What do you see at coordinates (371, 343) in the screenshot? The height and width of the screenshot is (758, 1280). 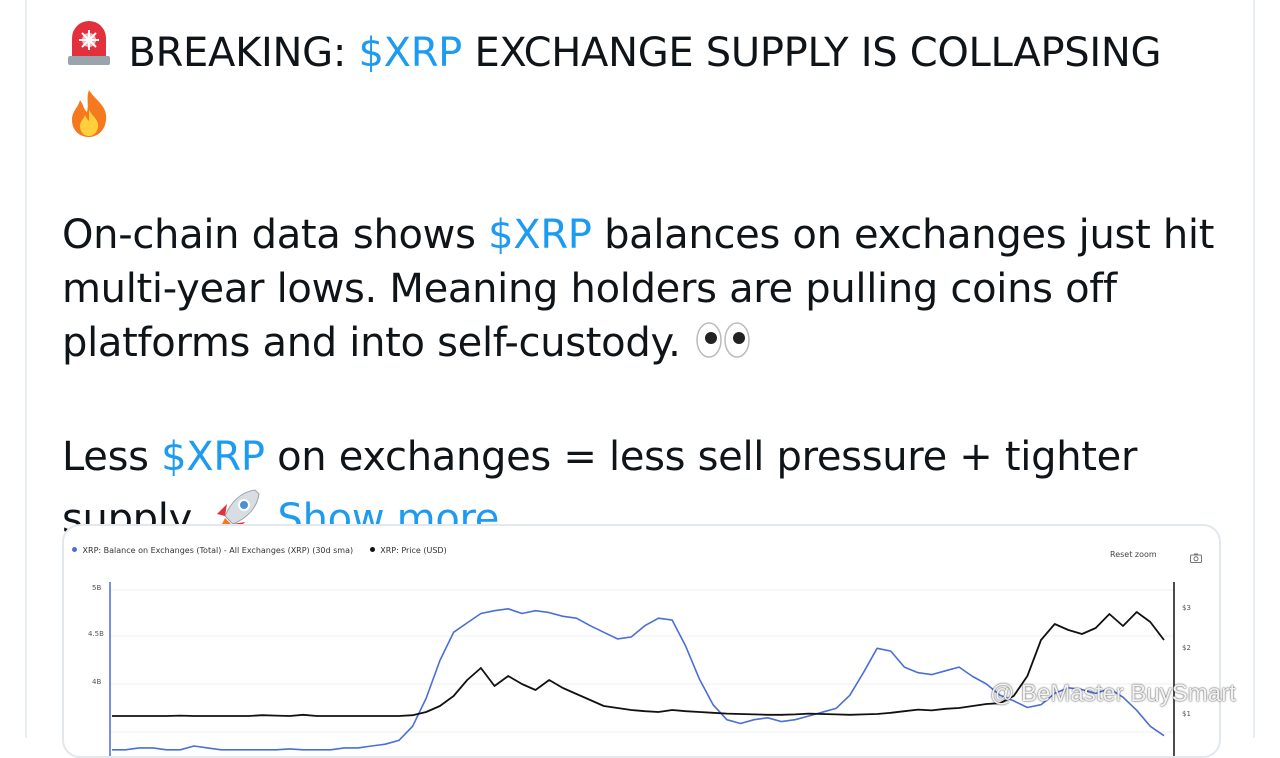 I see `para1-text-c: platforms and into self-custody.` at bounding box center [371, 343].